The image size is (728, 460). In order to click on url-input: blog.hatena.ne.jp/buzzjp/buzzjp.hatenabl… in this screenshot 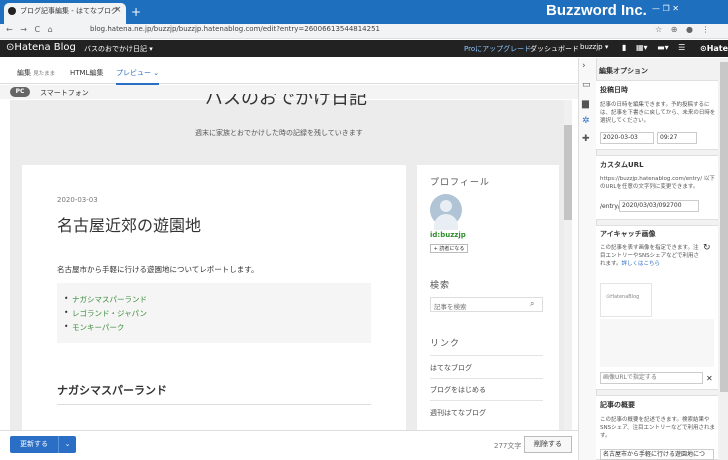, I will do `click(235, 29)`.